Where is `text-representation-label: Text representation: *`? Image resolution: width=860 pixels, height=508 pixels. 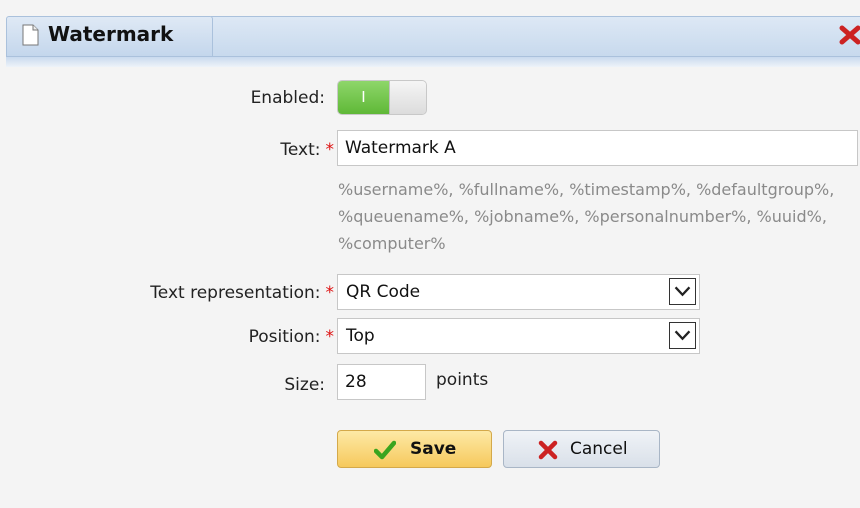
text-representation-label: Text representation: * is located at coordinates (242, 293).